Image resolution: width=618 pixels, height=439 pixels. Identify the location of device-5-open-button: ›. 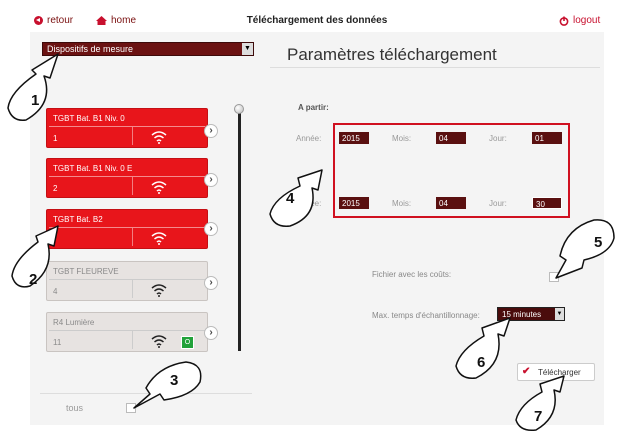
(211, 333).